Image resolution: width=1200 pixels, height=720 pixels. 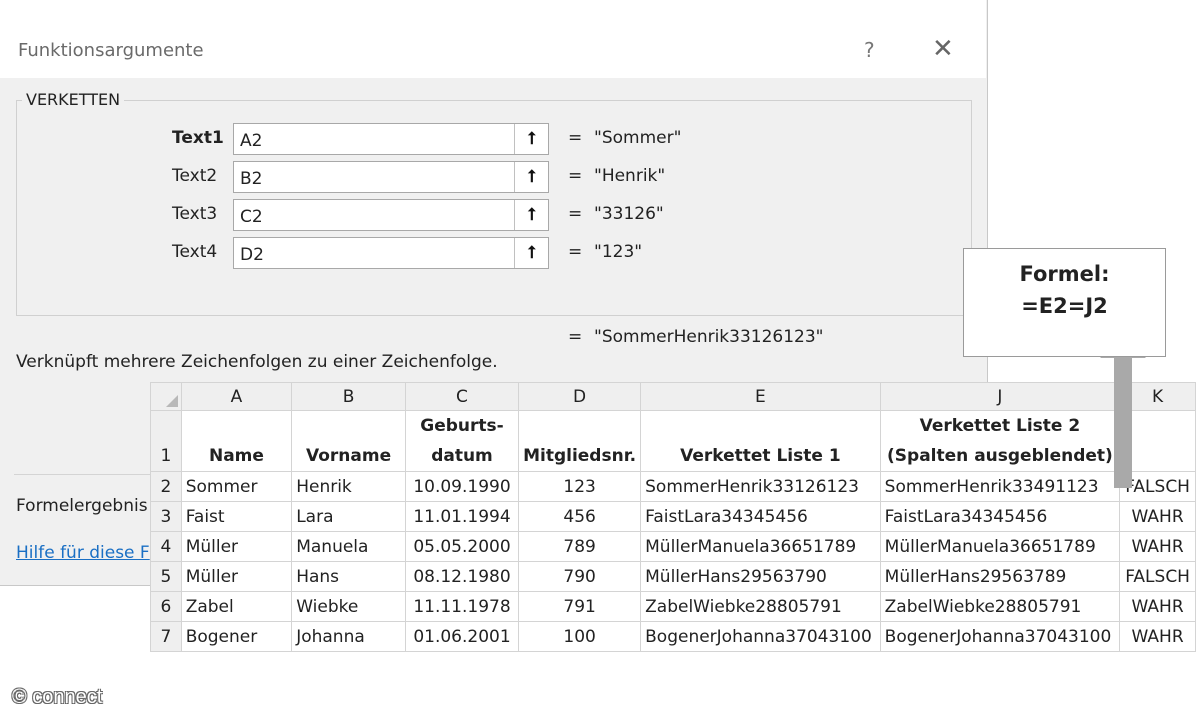 What do you see at coordinates (348, 546) in the screenshot?
I see `table-cell: Manuela` at bounding box center [348, 546].